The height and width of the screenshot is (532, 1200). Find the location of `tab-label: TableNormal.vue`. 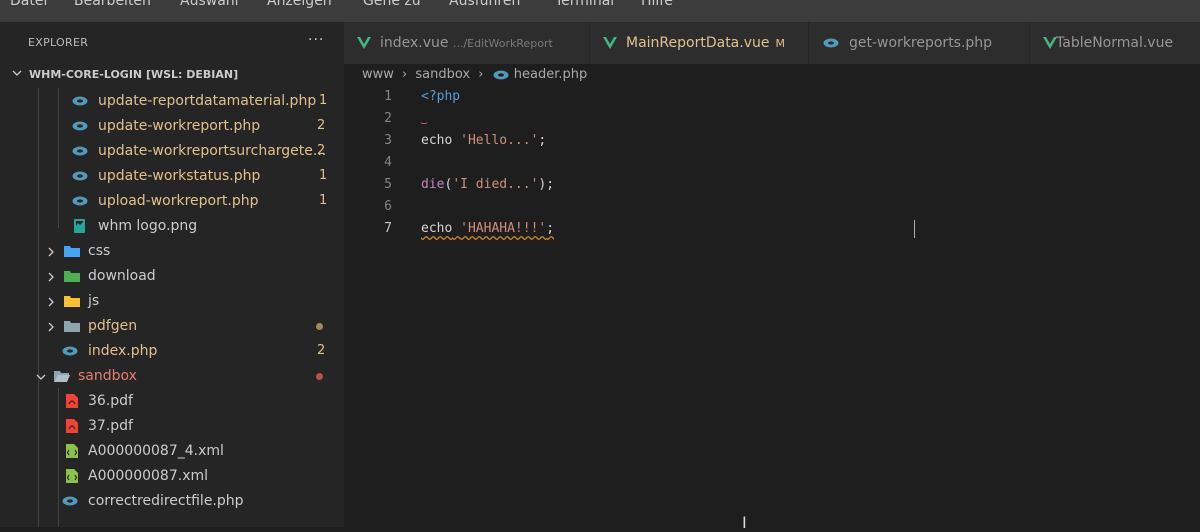

tab-label: TableNormal.vue is located at coordinates (1115, 43).